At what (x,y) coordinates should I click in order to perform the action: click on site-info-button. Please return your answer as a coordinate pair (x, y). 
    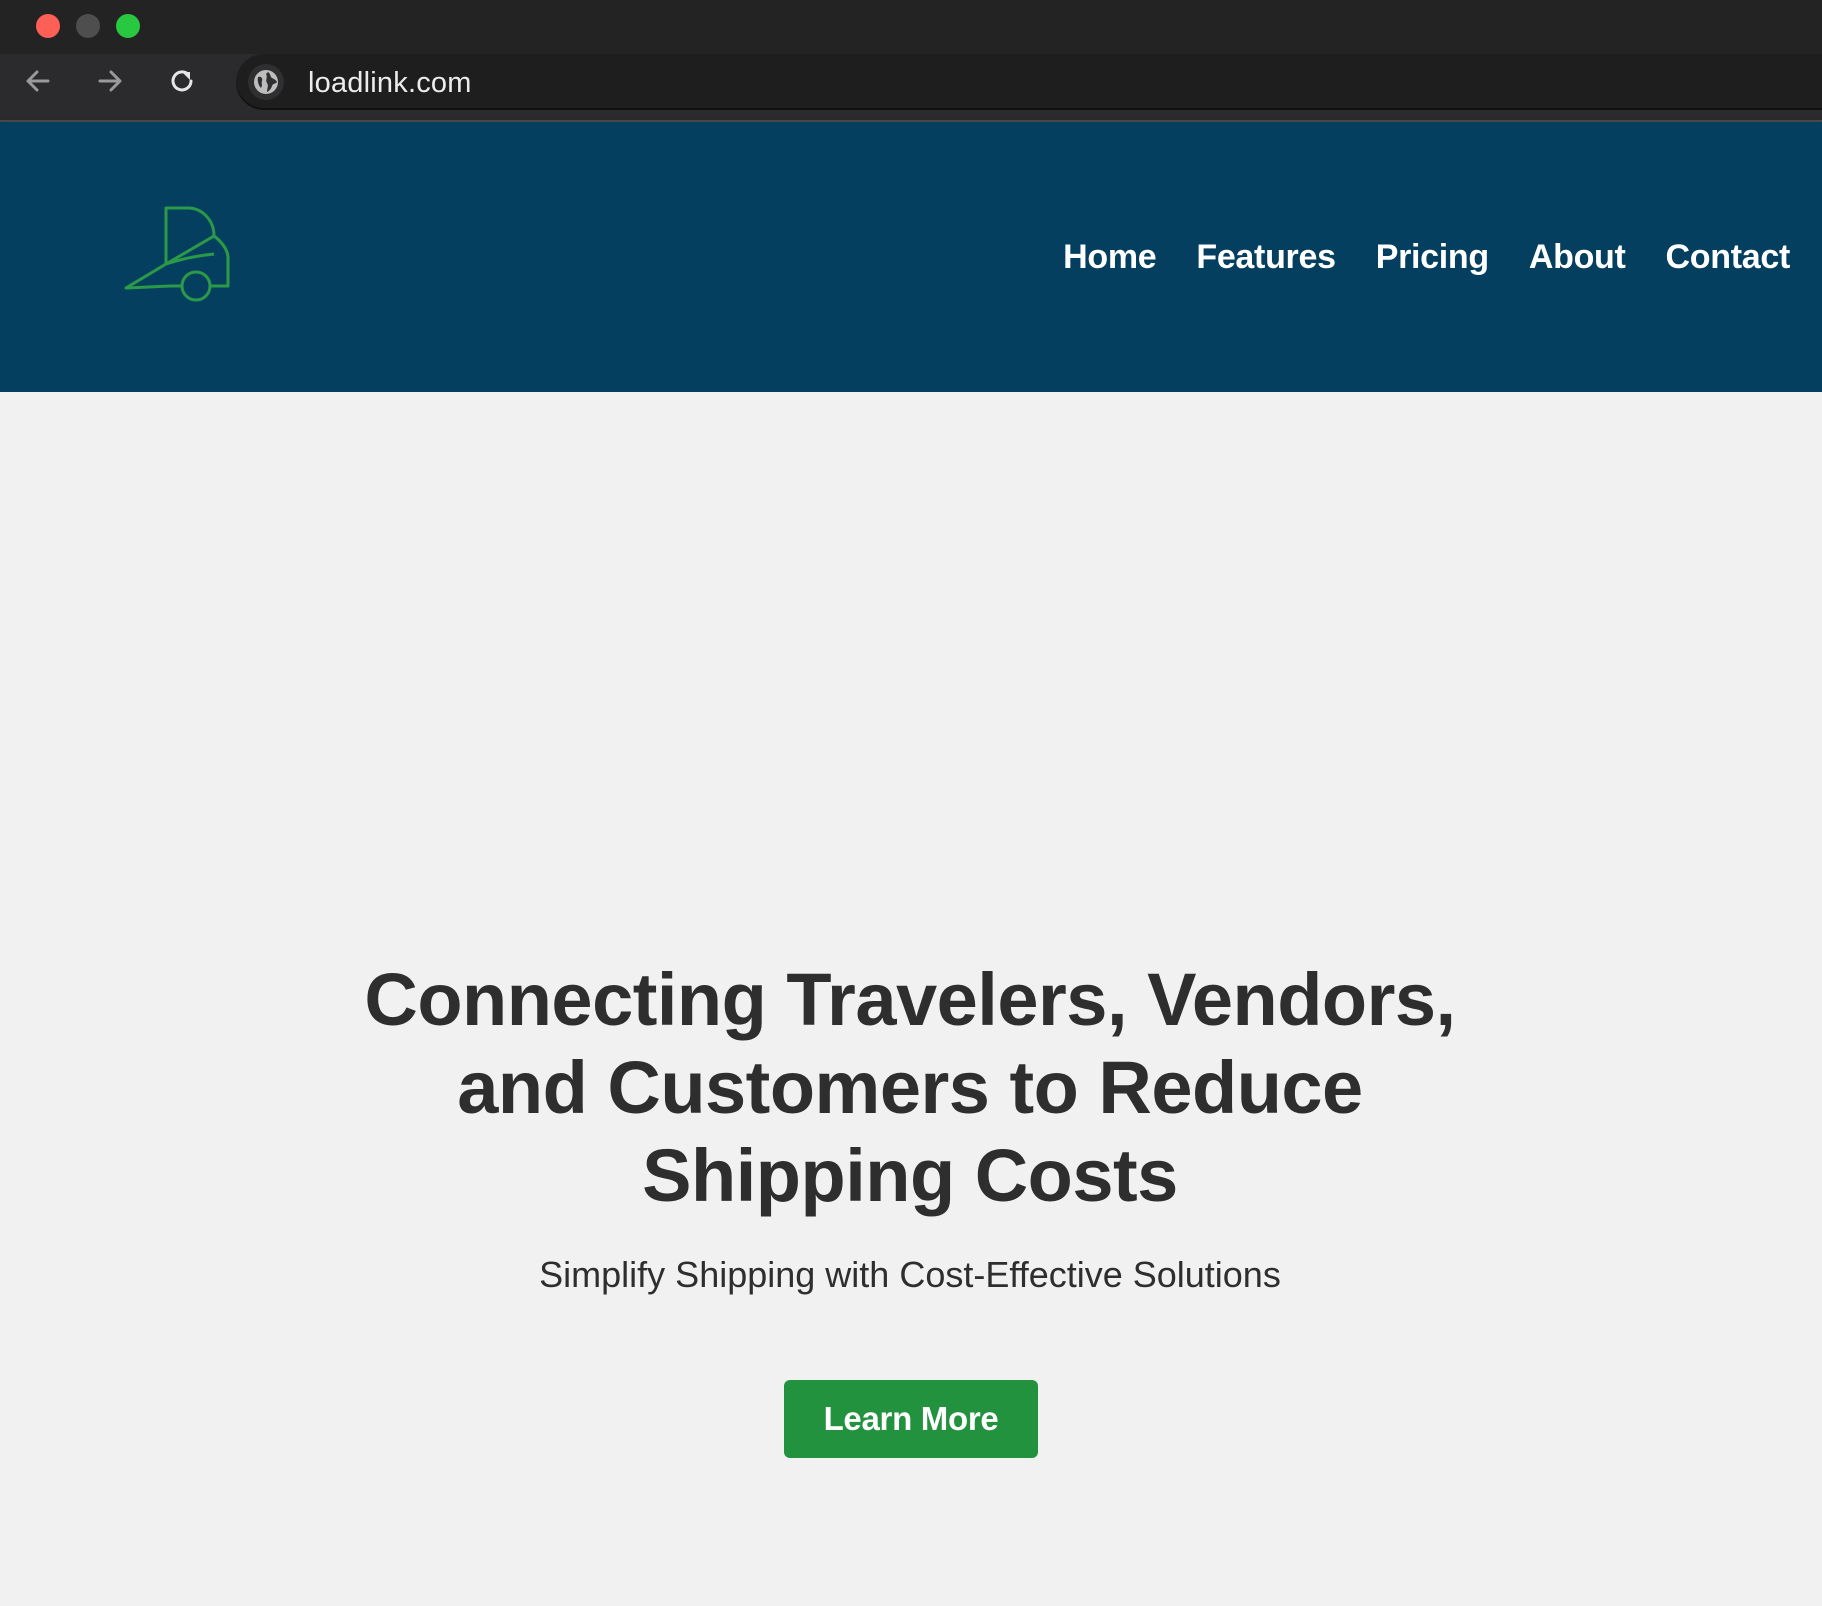
    Looking at the image, I should click on (266, 82).